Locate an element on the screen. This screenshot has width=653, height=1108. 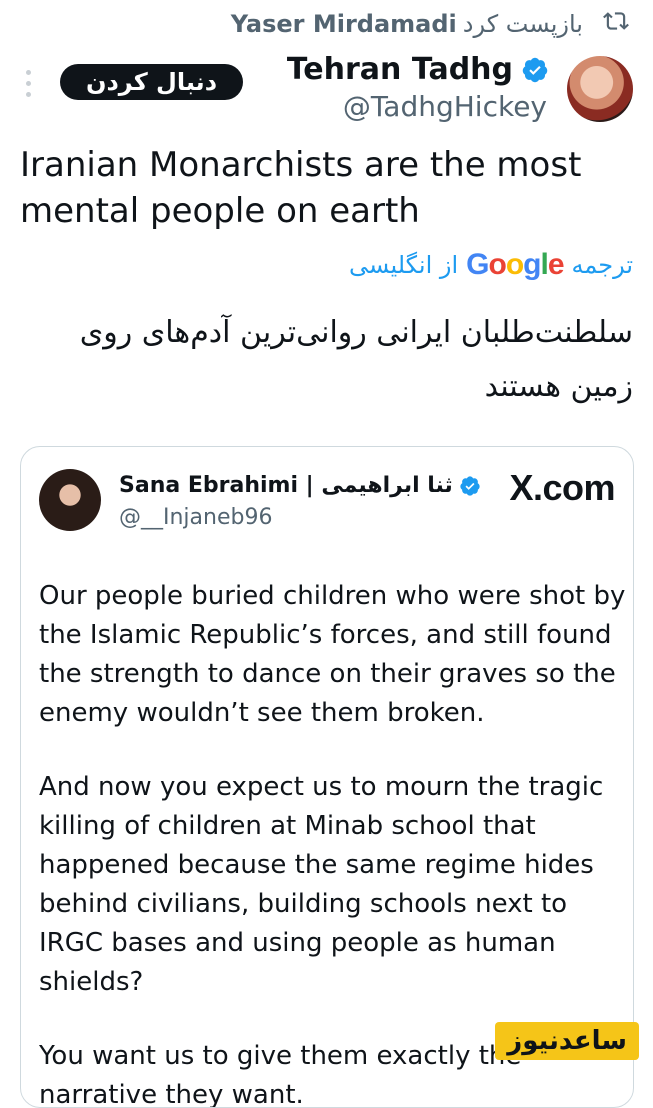
repost-action: بازپست کرد is located at coordinates (522, 24).